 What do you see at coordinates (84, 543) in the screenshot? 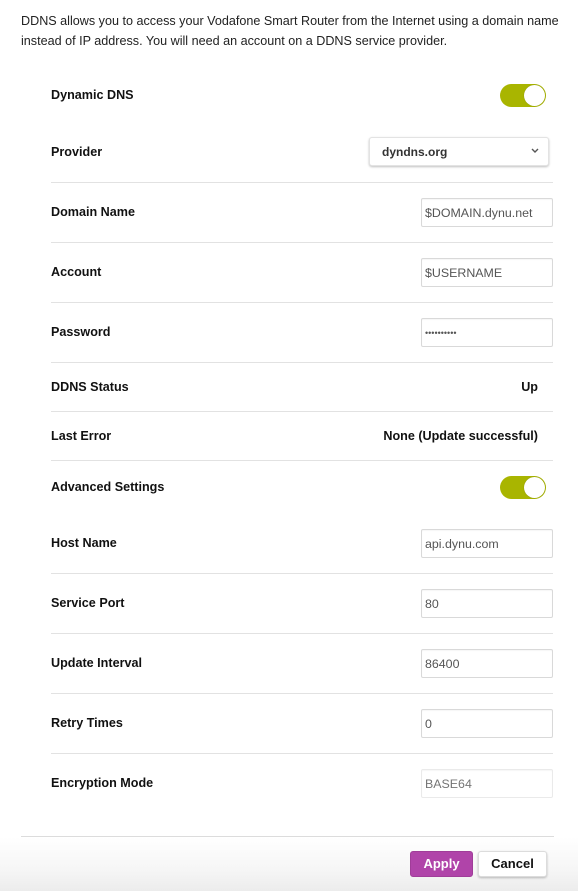
I see `host-name-label: Host Name` at bounding box center [84, 543].